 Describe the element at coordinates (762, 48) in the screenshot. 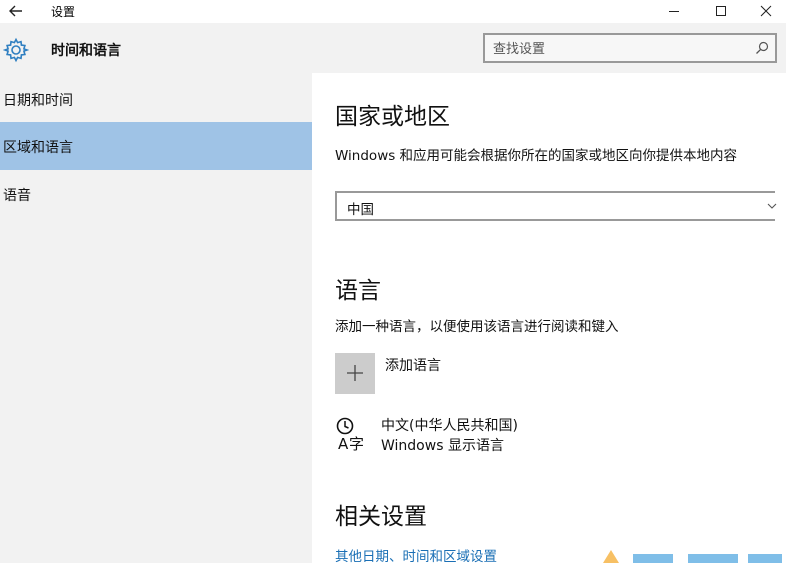

I see `search-icon` at that location.